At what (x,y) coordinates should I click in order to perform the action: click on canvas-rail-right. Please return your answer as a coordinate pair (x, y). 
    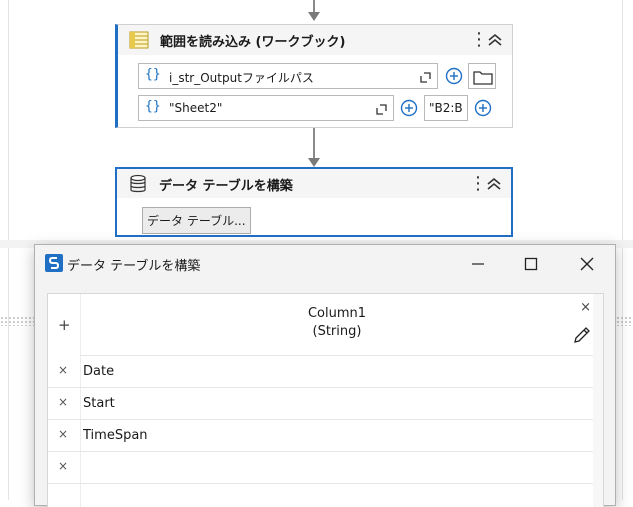
    Looking at the image, I should click on (622, 250).